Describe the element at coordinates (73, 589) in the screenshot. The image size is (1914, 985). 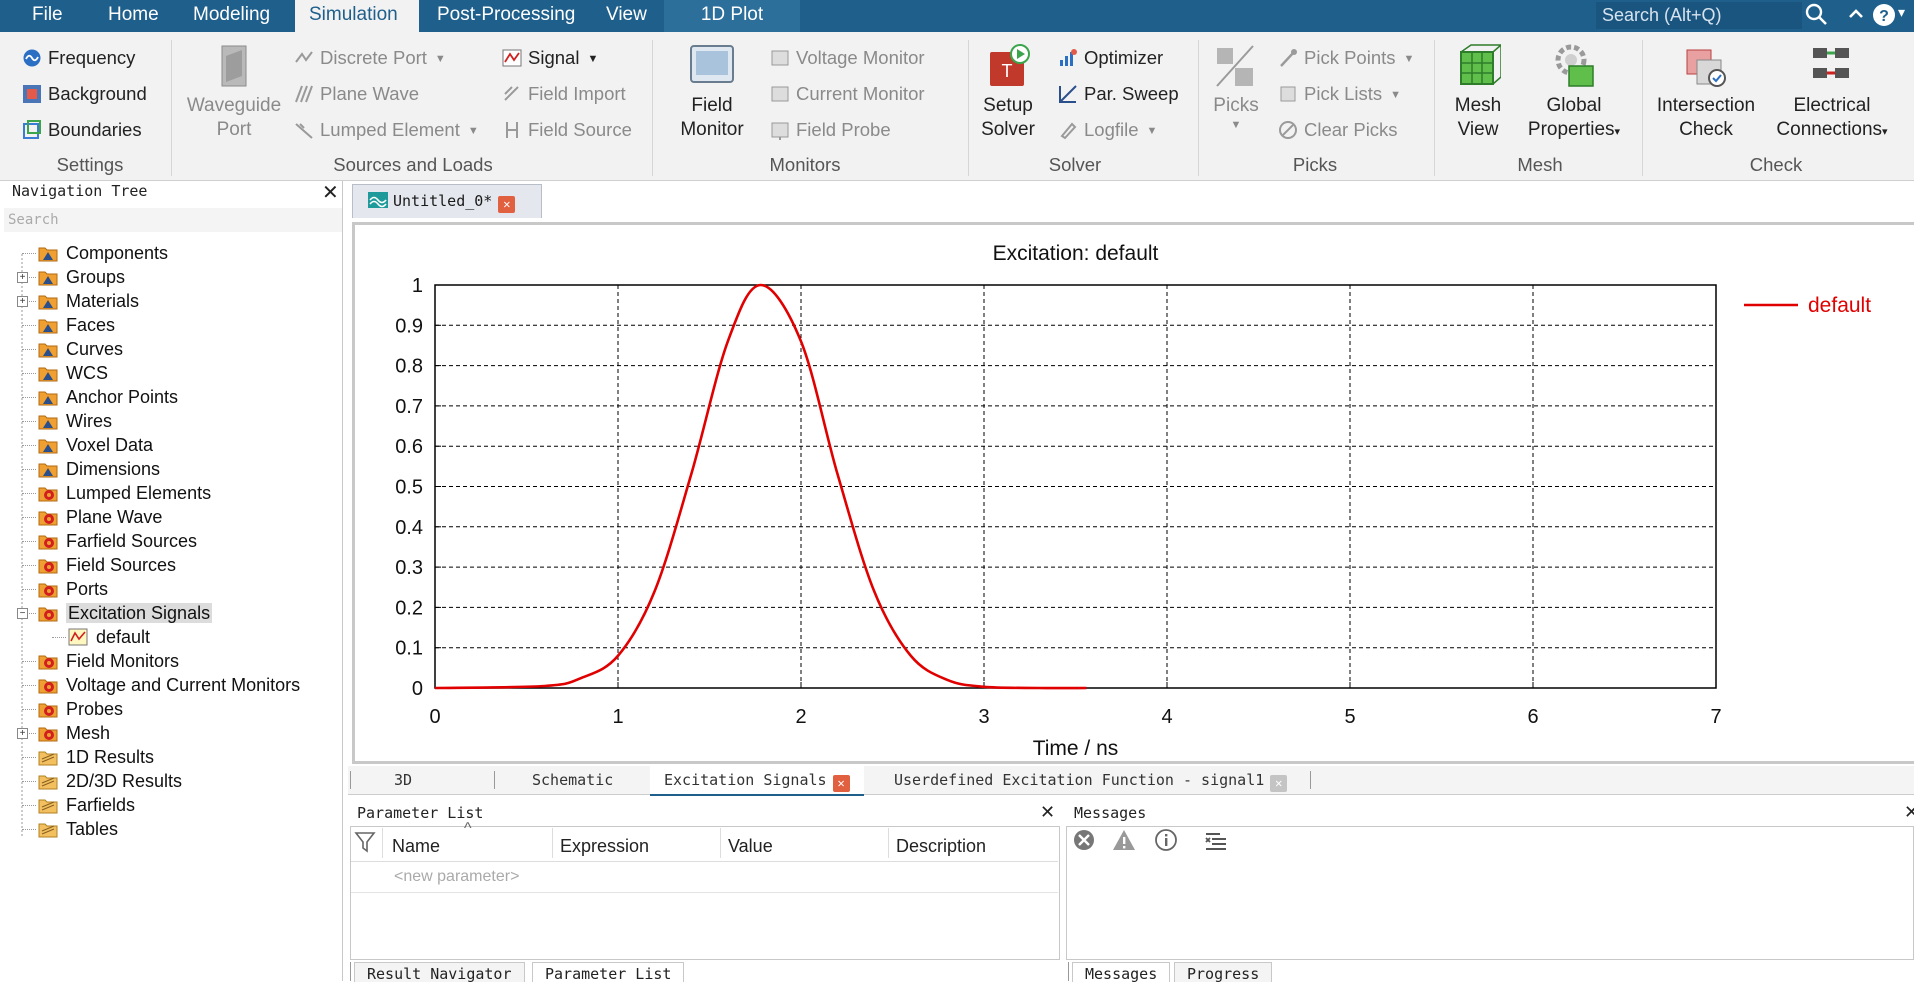
I see `tree-item-ports: Ports` at that location.